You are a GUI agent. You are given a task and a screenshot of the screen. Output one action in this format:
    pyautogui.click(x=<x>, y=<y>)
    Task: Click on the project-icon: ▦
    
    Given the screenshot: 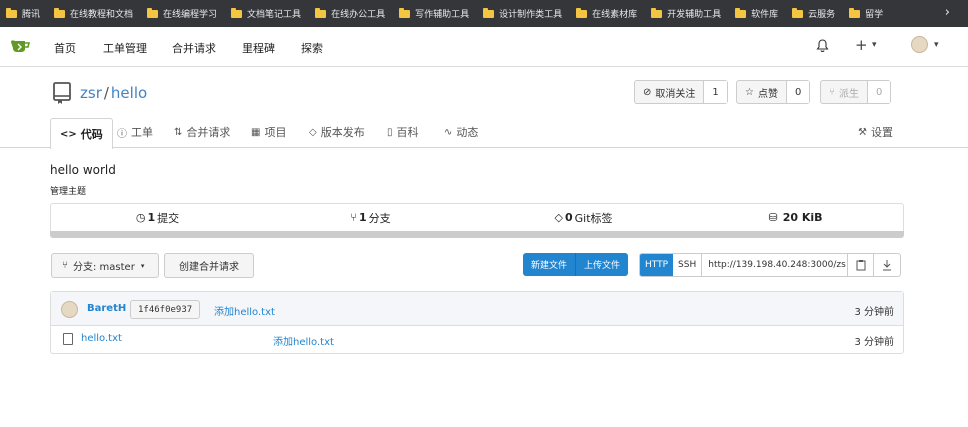 What is the action you would take?
    pyautogui.click(x=256, y=132)
    